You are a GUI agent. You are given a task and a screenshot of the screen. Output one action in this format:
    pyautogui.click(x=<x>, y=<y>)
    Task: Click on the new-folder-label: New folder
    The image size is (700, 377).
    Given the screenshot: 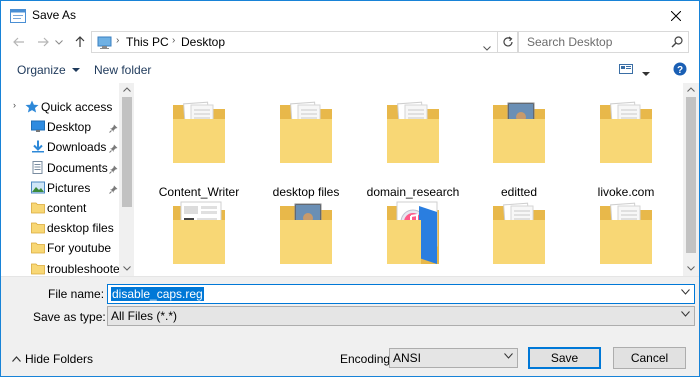 What is the action you would take?
    pyautogui.click(x=123, y=70)
    